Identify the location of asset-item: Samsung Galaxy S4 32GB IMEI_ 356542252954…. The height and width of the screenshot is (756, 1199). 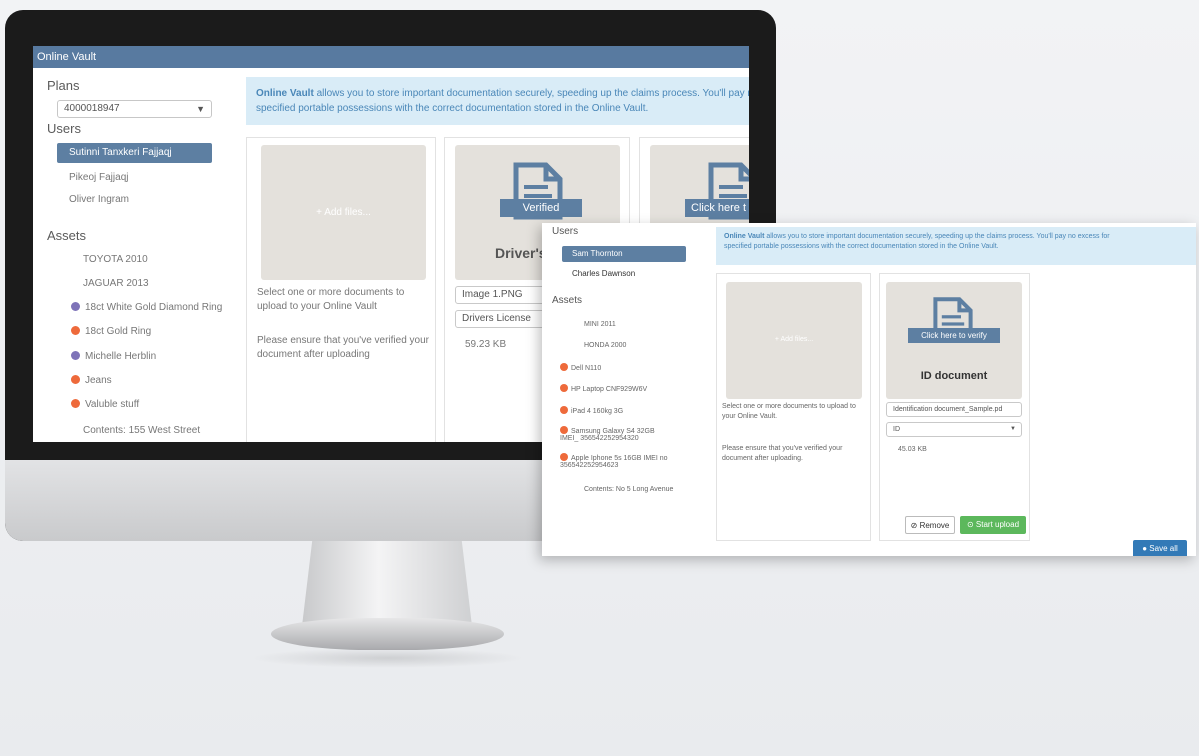
(607, 434).